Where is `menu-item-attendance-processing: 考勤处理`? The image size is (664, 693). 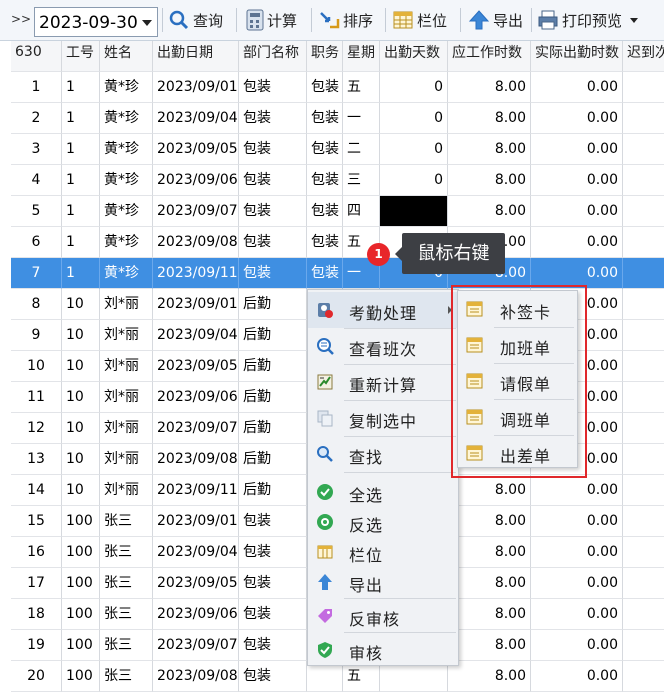 menu-item-attendance-processing: 考勤处理 is located at coordinates (383, 310).